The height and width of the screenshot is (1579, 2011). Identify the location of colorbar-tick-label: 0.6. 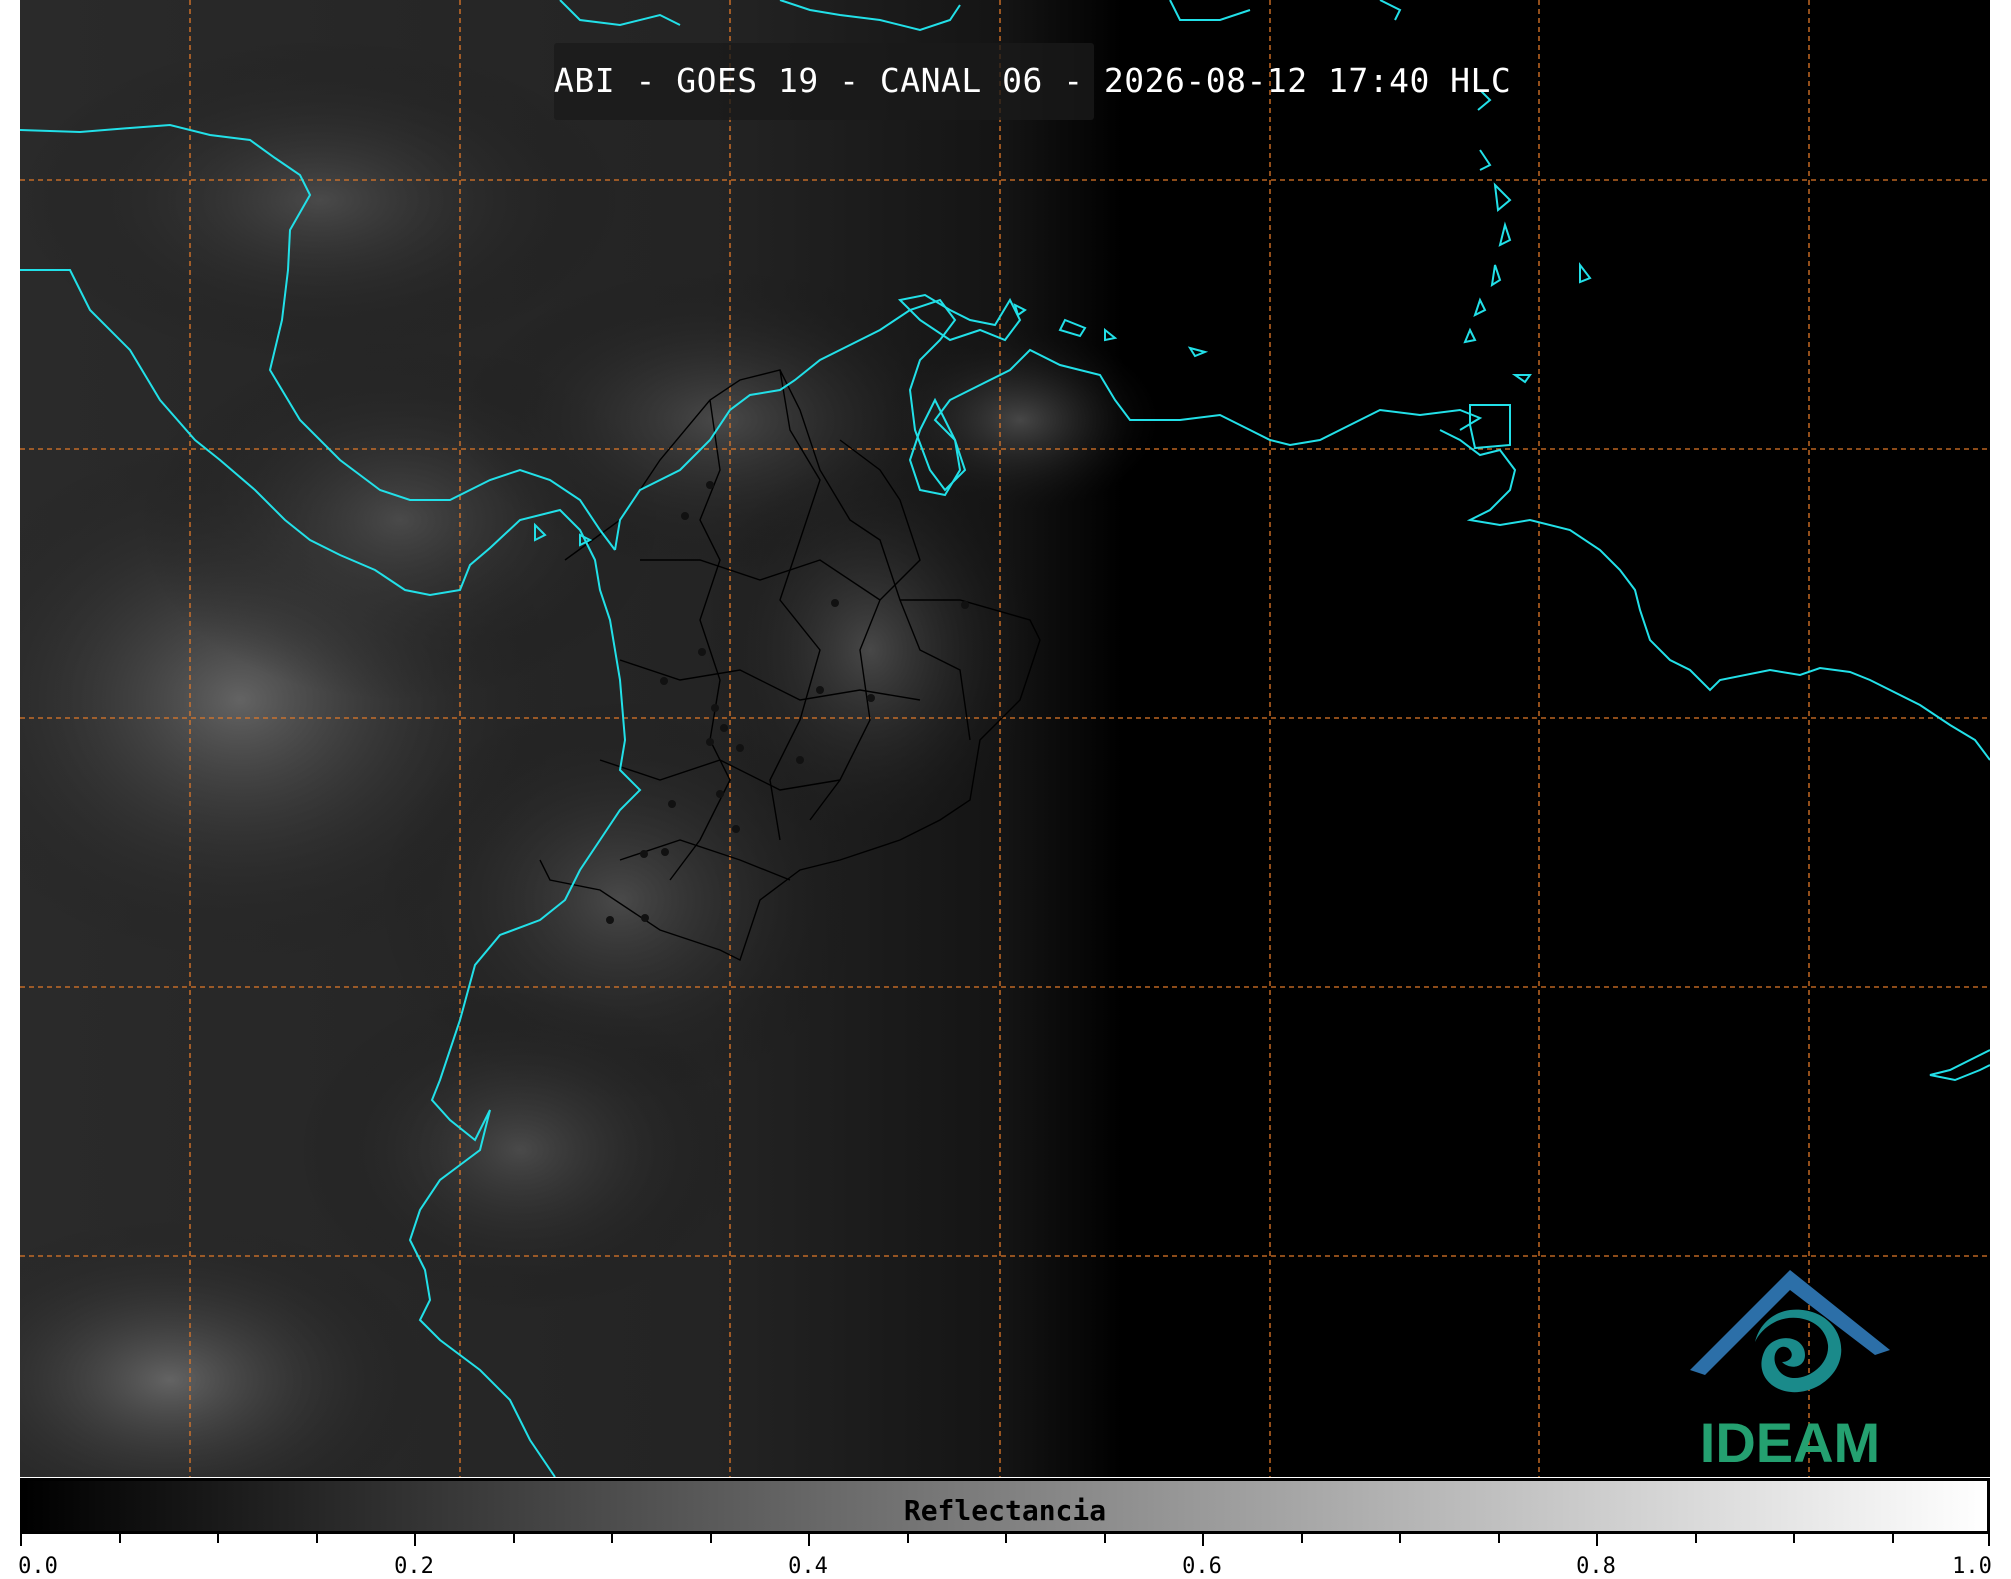
(1202, 1566).